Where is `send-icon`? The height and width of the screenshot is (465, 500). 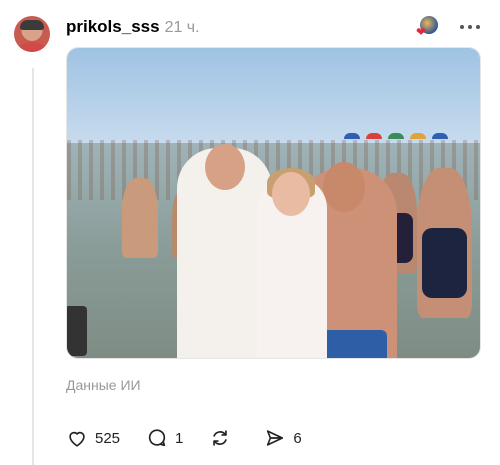
send-icon is located at coordinates (275, 438).